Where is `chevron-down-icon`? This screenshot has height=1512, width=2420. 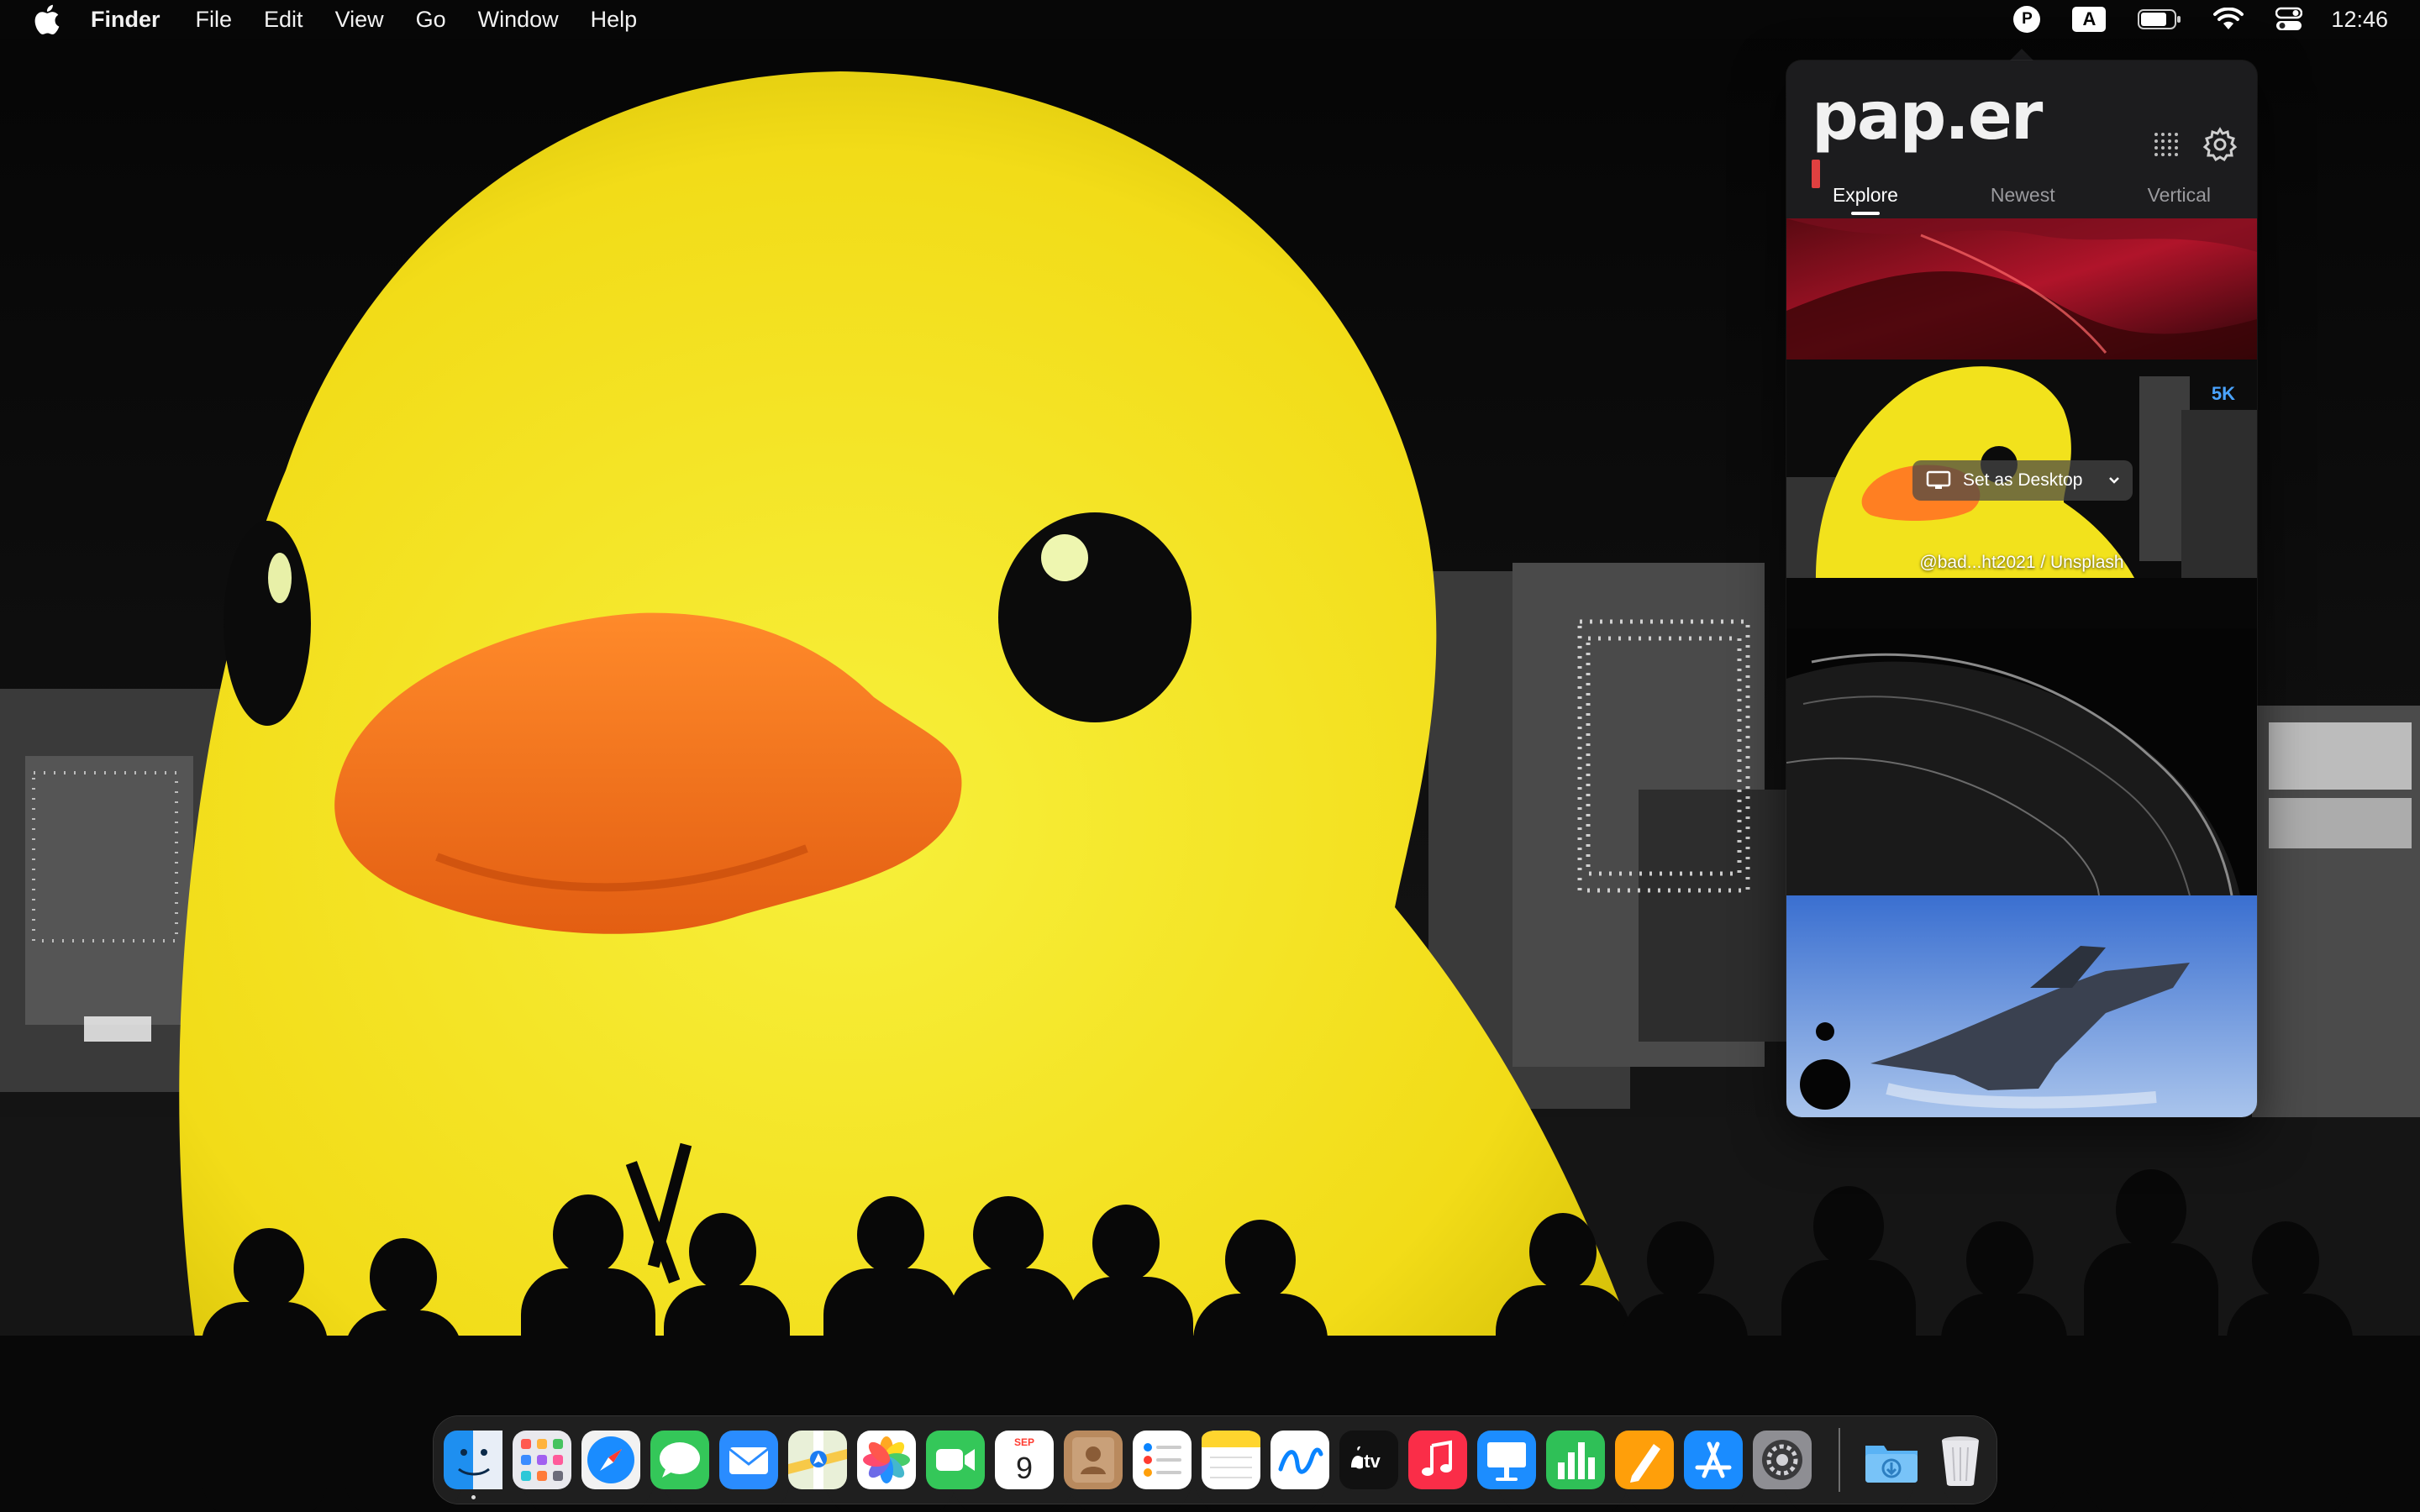
chevron-down-icon is located at coordinates (2114, 480).